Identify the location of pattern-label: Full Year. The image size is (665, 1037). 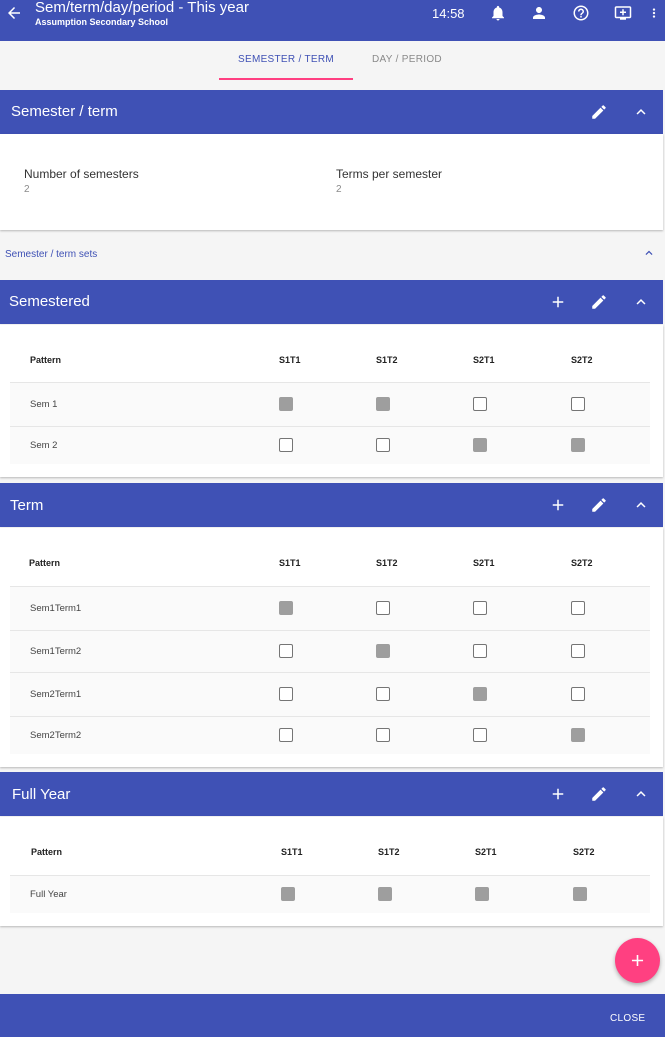
(48, 894).